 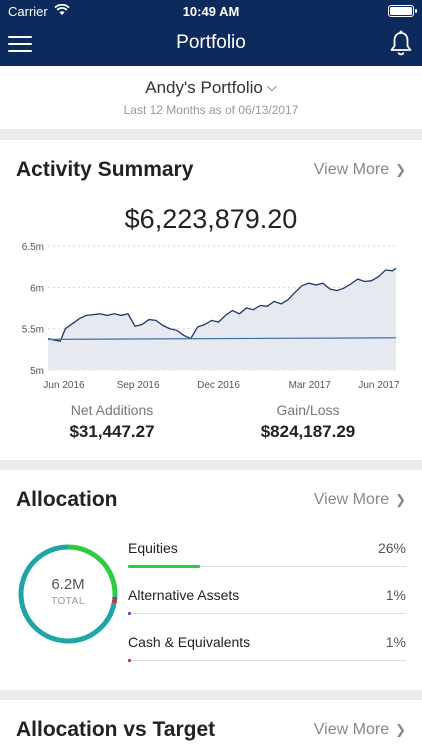 I want to click on allocation-row-alternative-assets: Alternative Assets 1%, so click(x=267, y=607).